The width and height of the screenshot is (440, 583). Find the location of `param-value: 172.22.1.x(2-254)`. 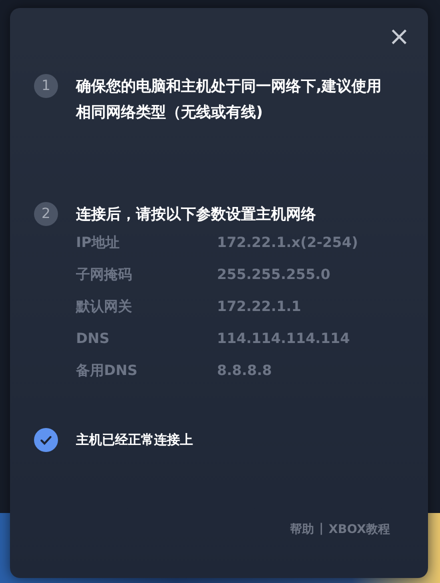

param-value: 172.22.1.x(2-254) is located at coordinates (288, 243).